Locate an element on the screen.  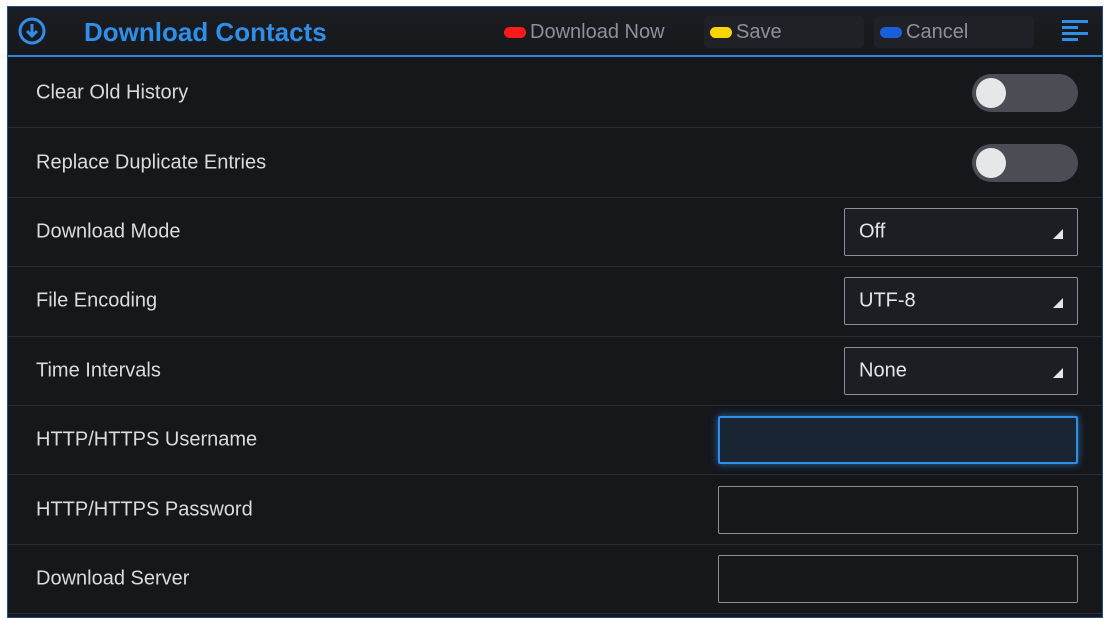
clear-old-history-label: Clear Old History is located at coordinates (112, 92).